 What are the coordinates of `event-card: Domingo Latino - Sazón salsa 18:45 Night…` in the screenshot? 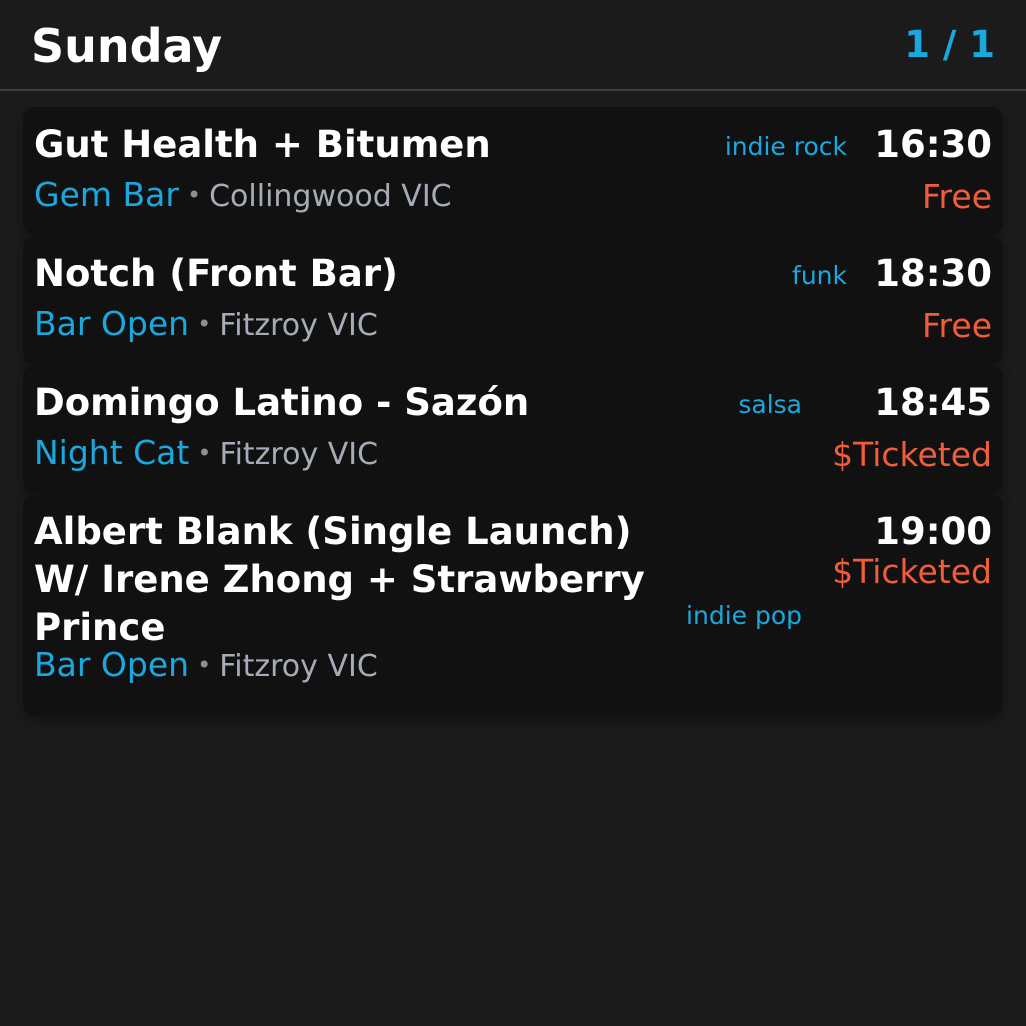 It's located at (513, 429).